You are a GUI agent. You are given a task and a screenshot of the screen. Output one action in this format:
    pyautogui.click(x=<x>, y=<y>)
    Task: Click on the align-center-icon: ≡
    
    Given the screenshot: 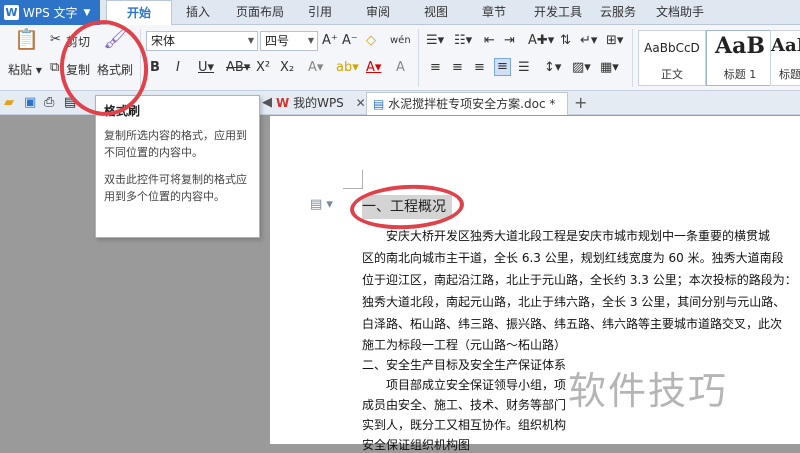 What is the action you would take?
    pyautogui.click(x=457, y=68)
    